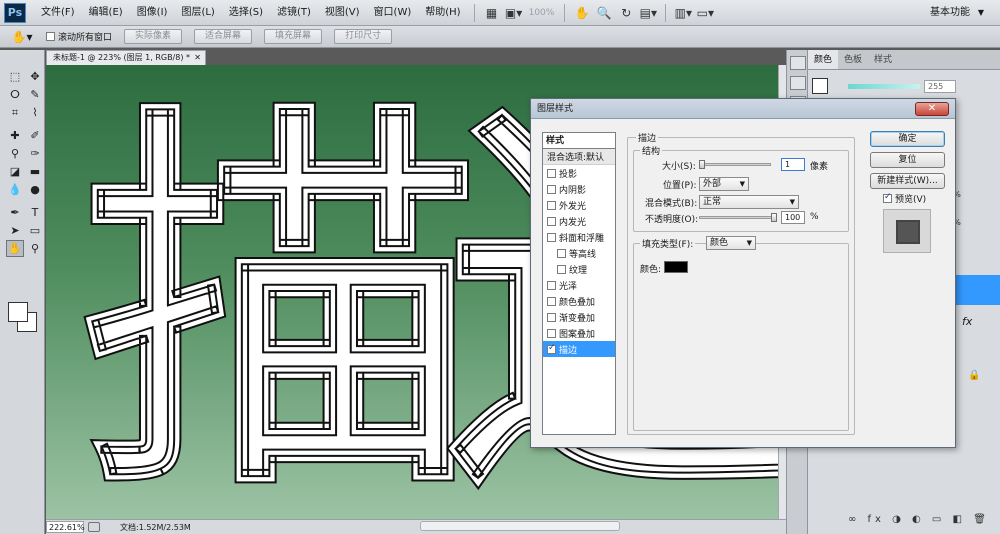 This screenshot has width=1000, height=534. I want to click on size-slider, so click(735, 164).